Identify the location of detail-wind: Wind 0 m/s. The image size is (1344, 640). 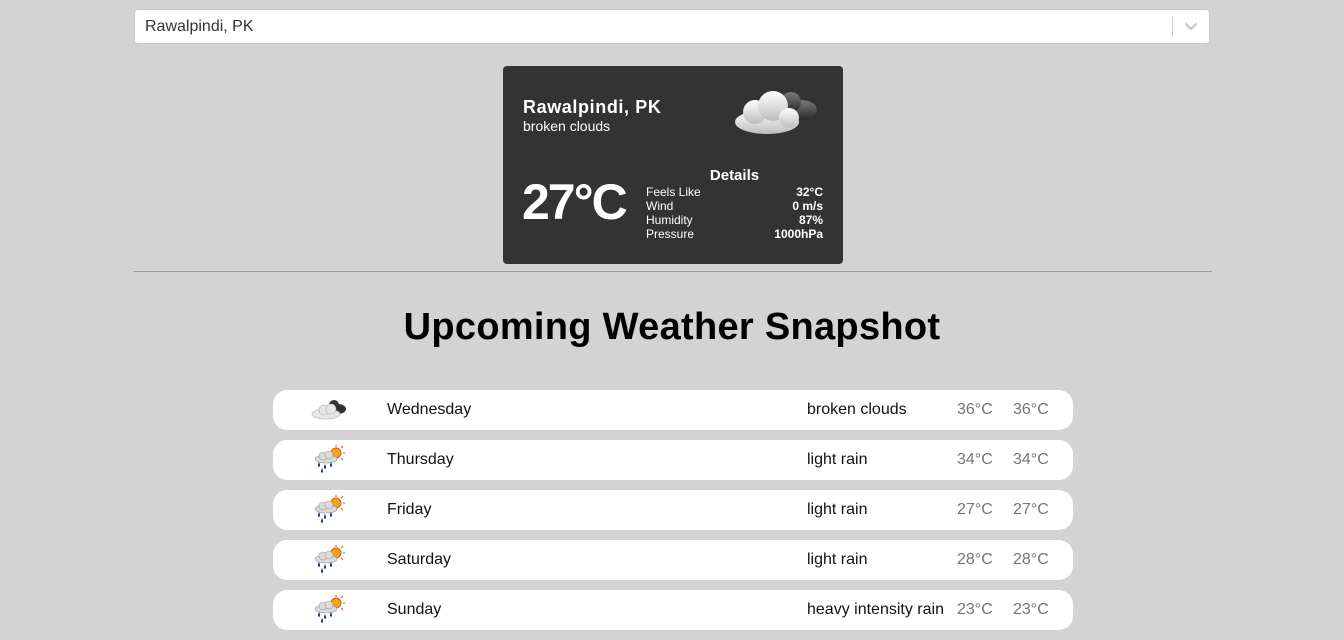
(734, 206).